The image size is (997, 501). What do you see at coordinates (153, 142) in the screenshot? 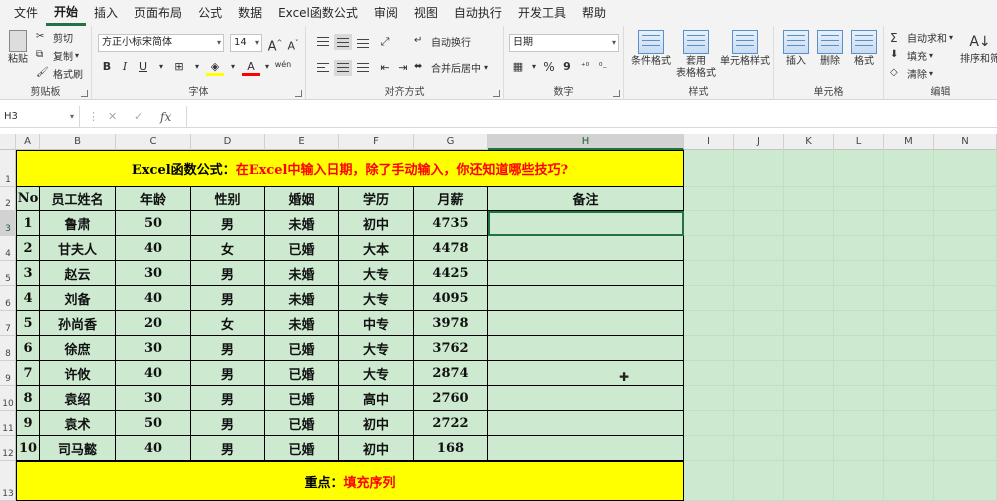
I see `column-header-c: C` at bounding box center [153, 142].